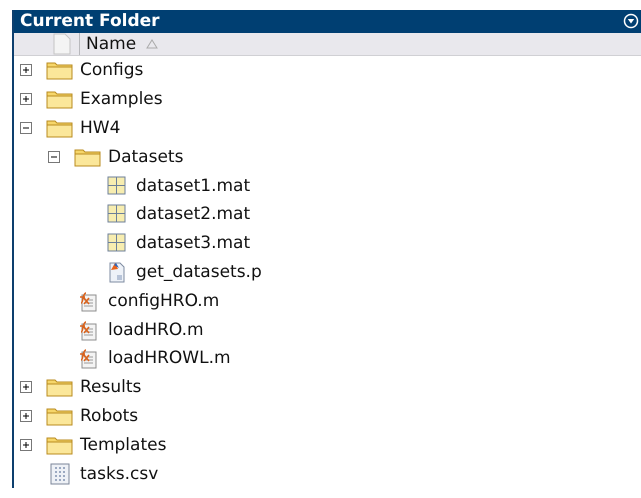 The height and width of the screenshot is (498, 641). Describe the element at coordinates (112, 70) in the screenshot. I see `file-name: Configs` at that location.